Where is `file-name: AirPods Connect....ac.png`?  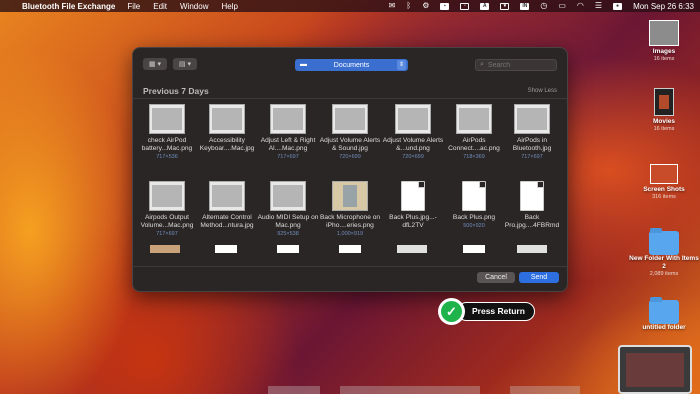 file-name: AirPods Connect....ac.png is located at coordinates (474, 144).